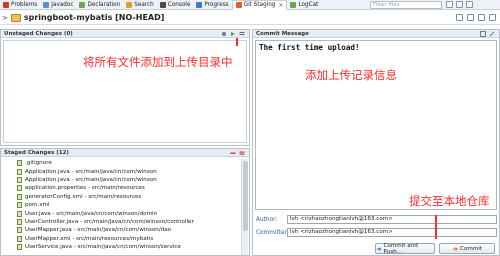  Describe the element at coordinates (129, 4) in the screenshot. I see `tab-search-icon` at that location.